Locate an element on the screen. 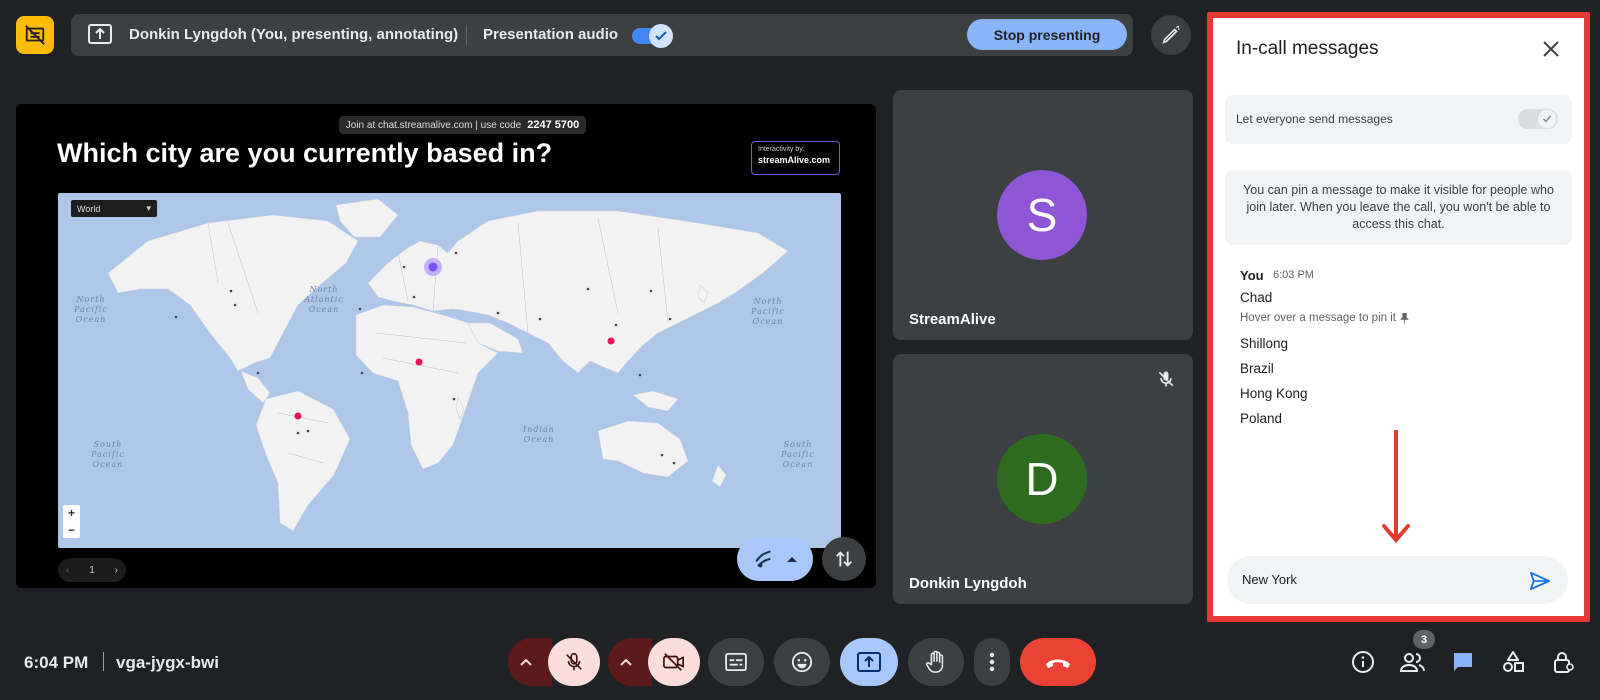 This screenshot has height=700, width=1600. brand-badge: Interactivity by: streamAlive.com is located at coordinates (795, 158).